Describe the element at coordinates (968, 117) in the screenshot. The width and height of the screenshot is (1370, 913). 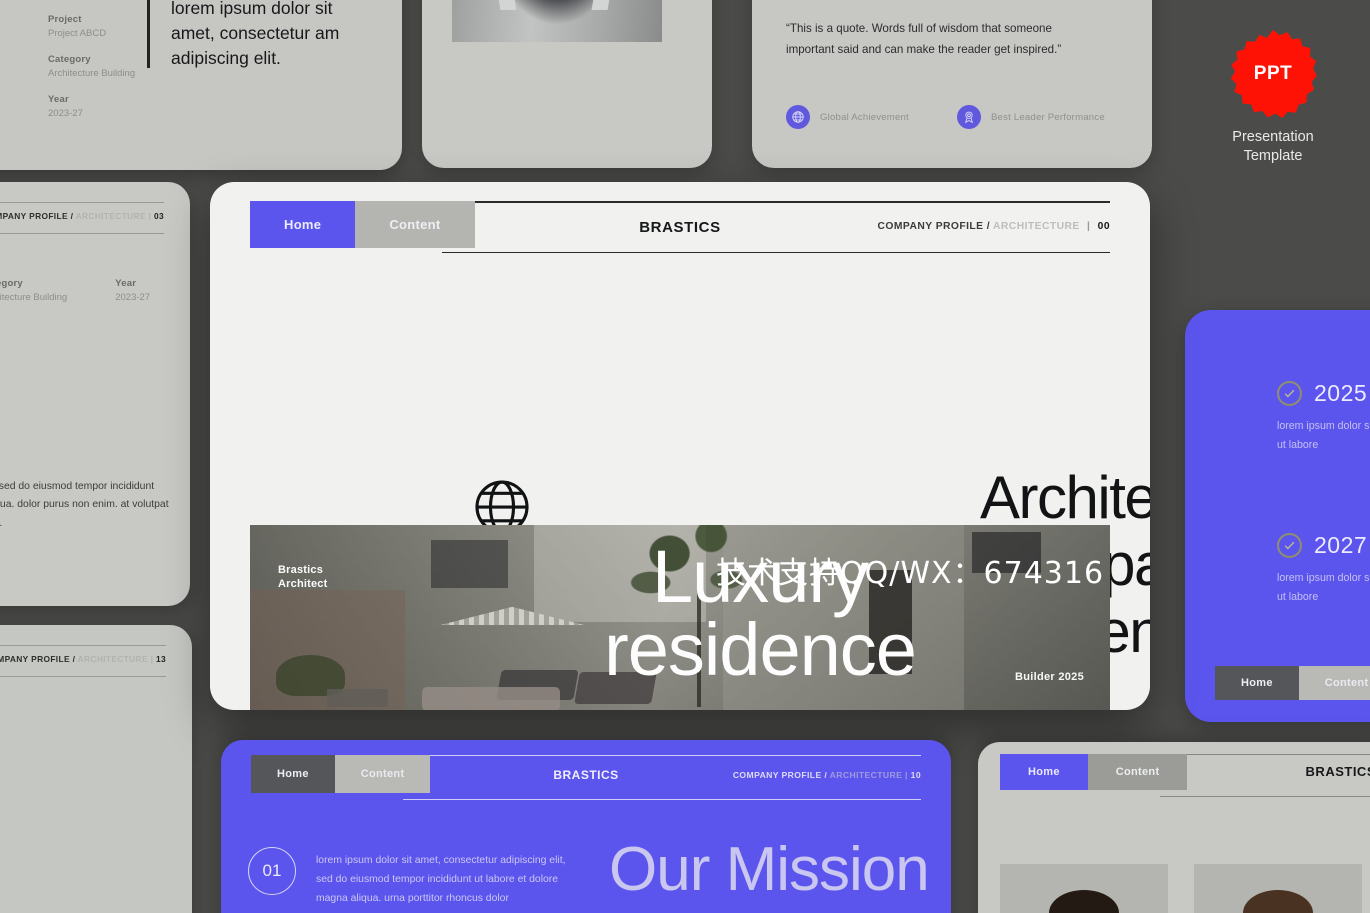
I see `award-icon` at that location.